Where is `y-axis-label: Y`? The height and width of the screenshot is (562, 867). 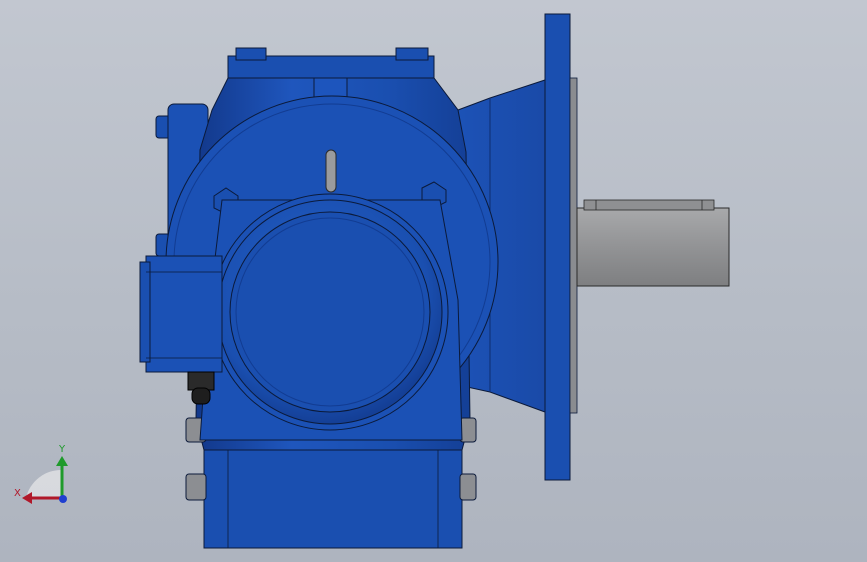
y-axis-label: Y is located at coordinates (62, 449).